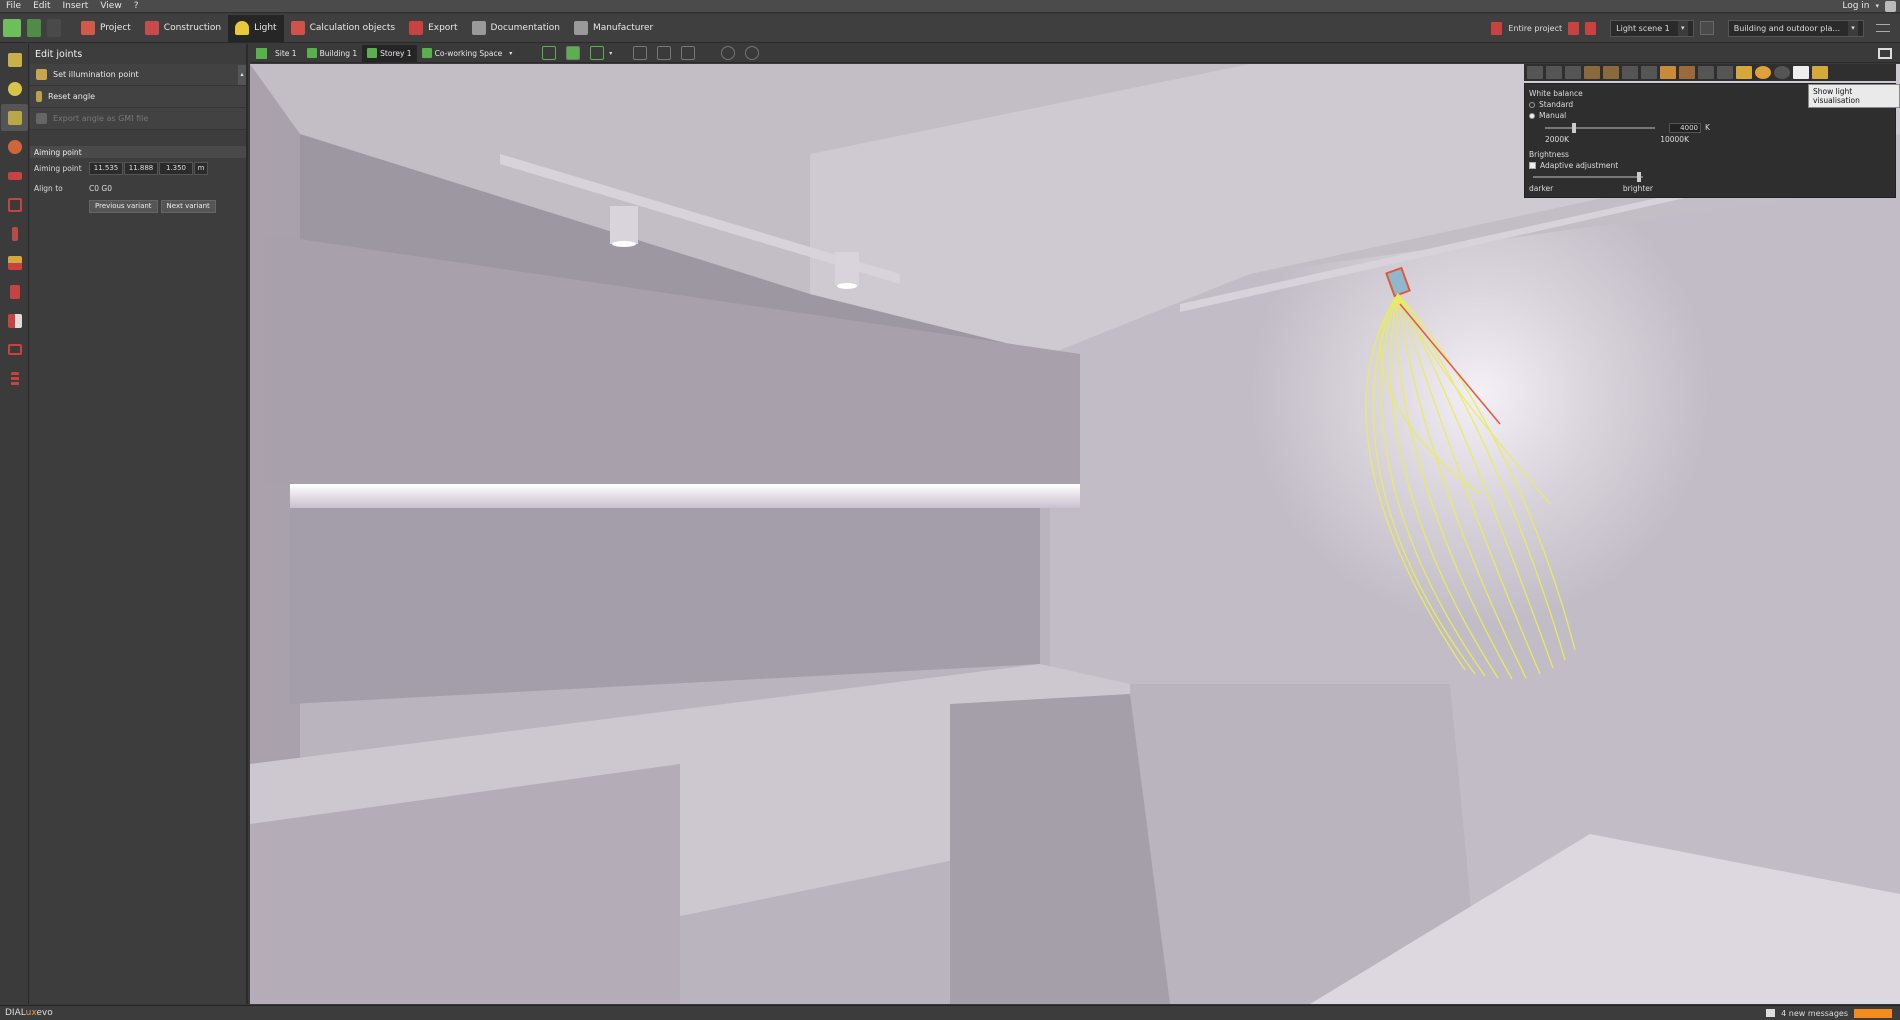  I want to click on messages-count: 4 new messages, so click(1814, 1013).